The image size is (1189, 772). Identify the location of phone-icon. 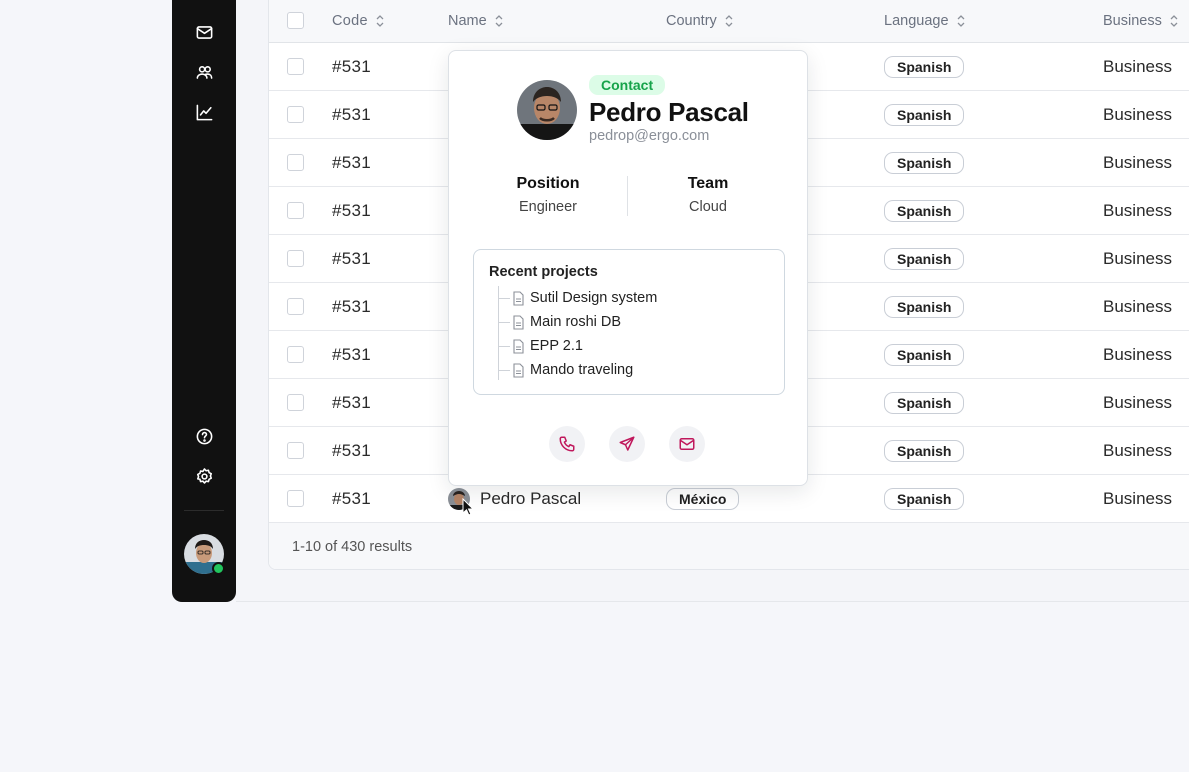
(567, 444).